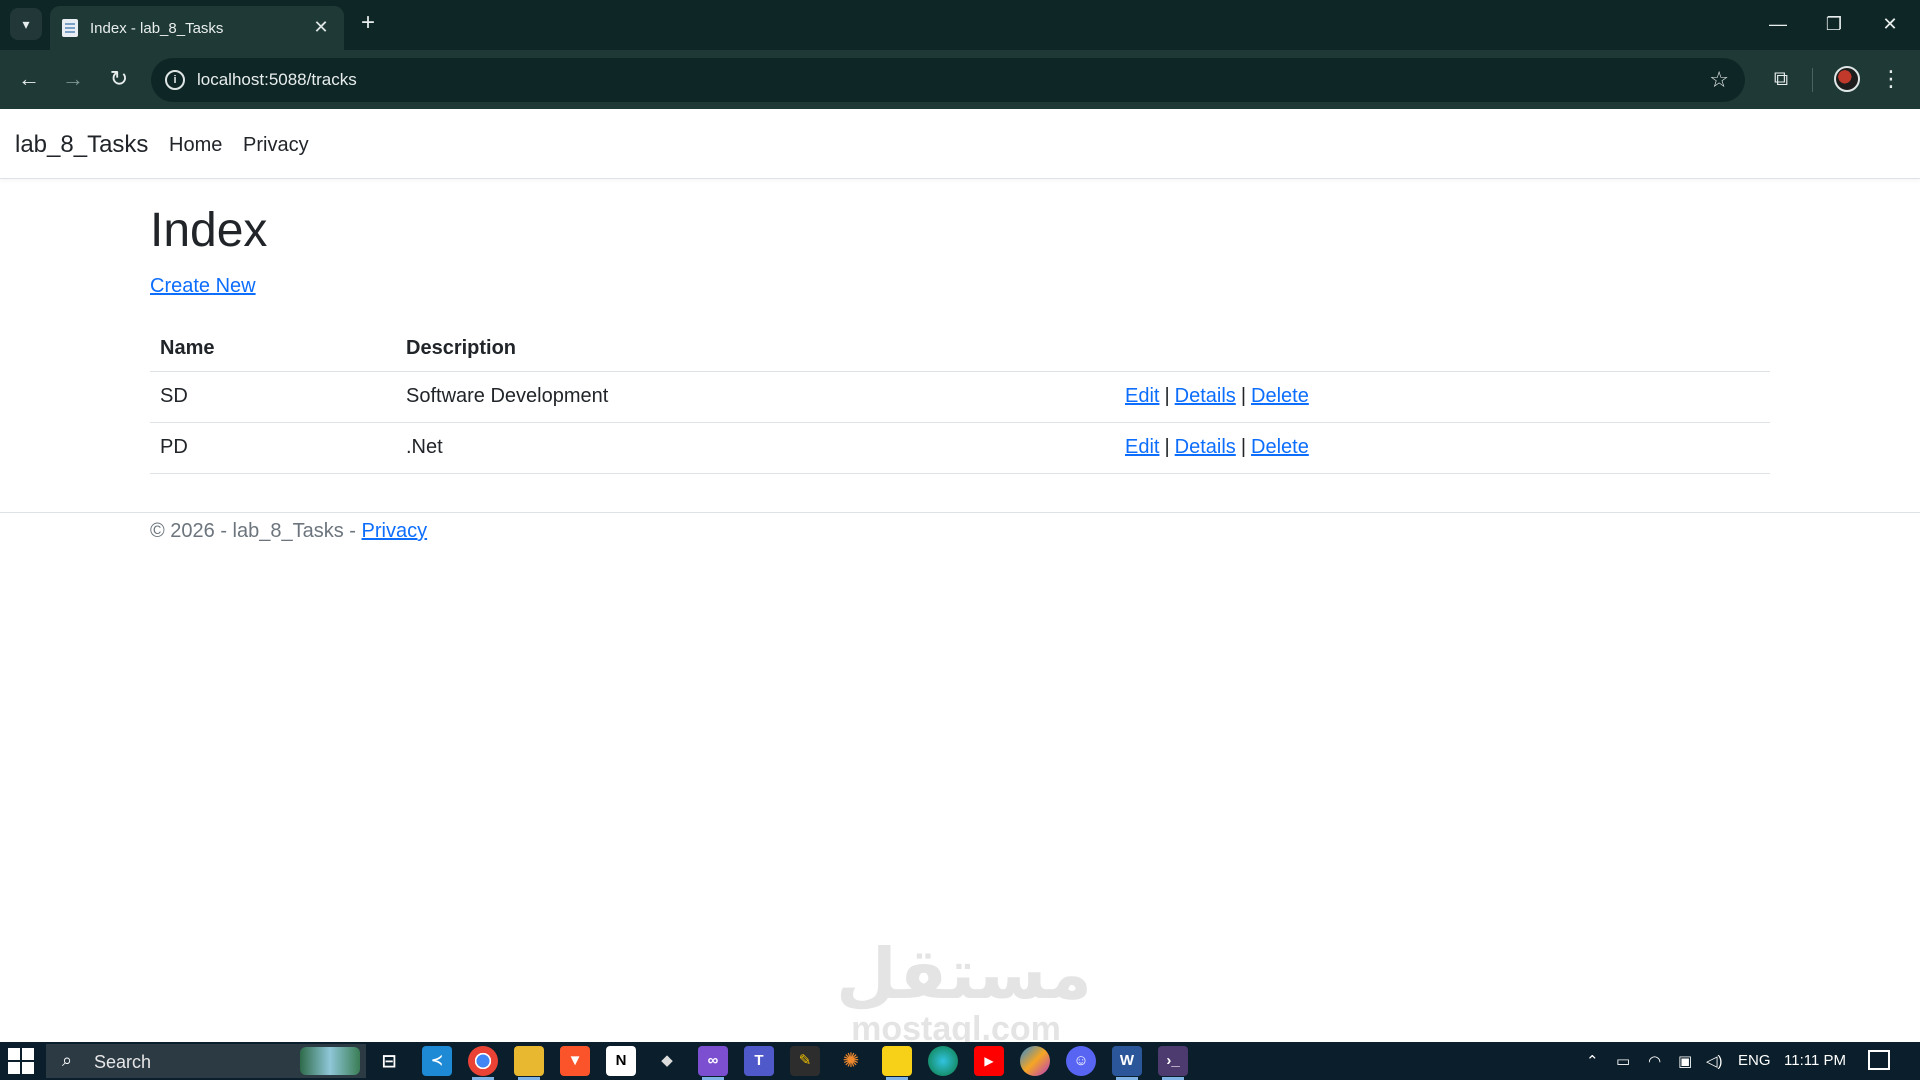  I want to click on taskbar-search-label: Search, so click(123, 1062).